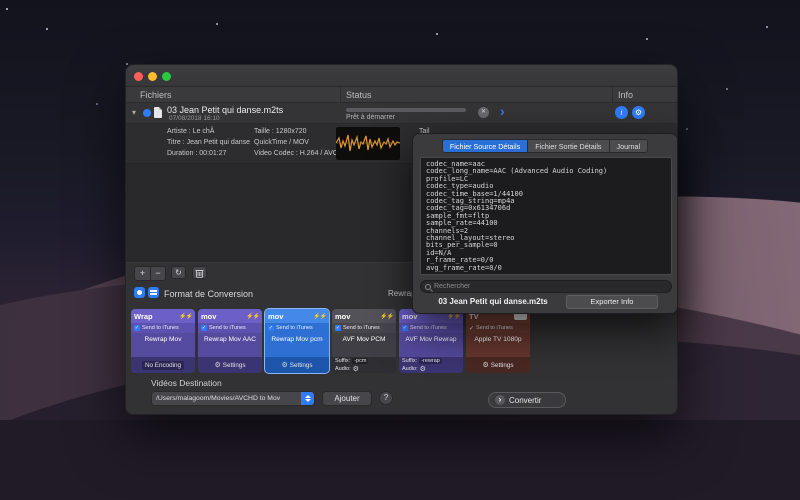 The image size is (800, 500). What do you see at coordinates (233, 398) in the screenshot?
I see `destination-dropdown: /Users/malagoom/Movies/AVCHD to Mov` at bounding box center [233, 398].